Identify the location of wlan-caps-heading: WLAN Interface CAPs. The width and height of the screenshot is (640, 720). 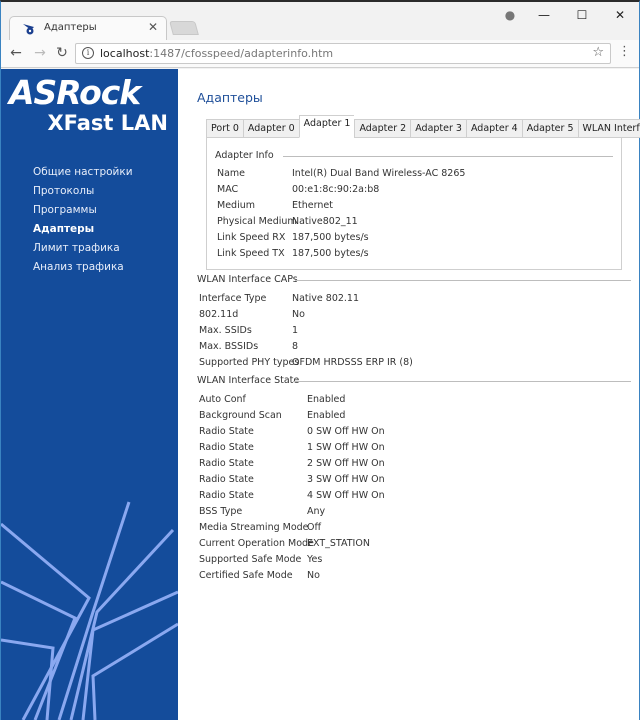
(247, 279).